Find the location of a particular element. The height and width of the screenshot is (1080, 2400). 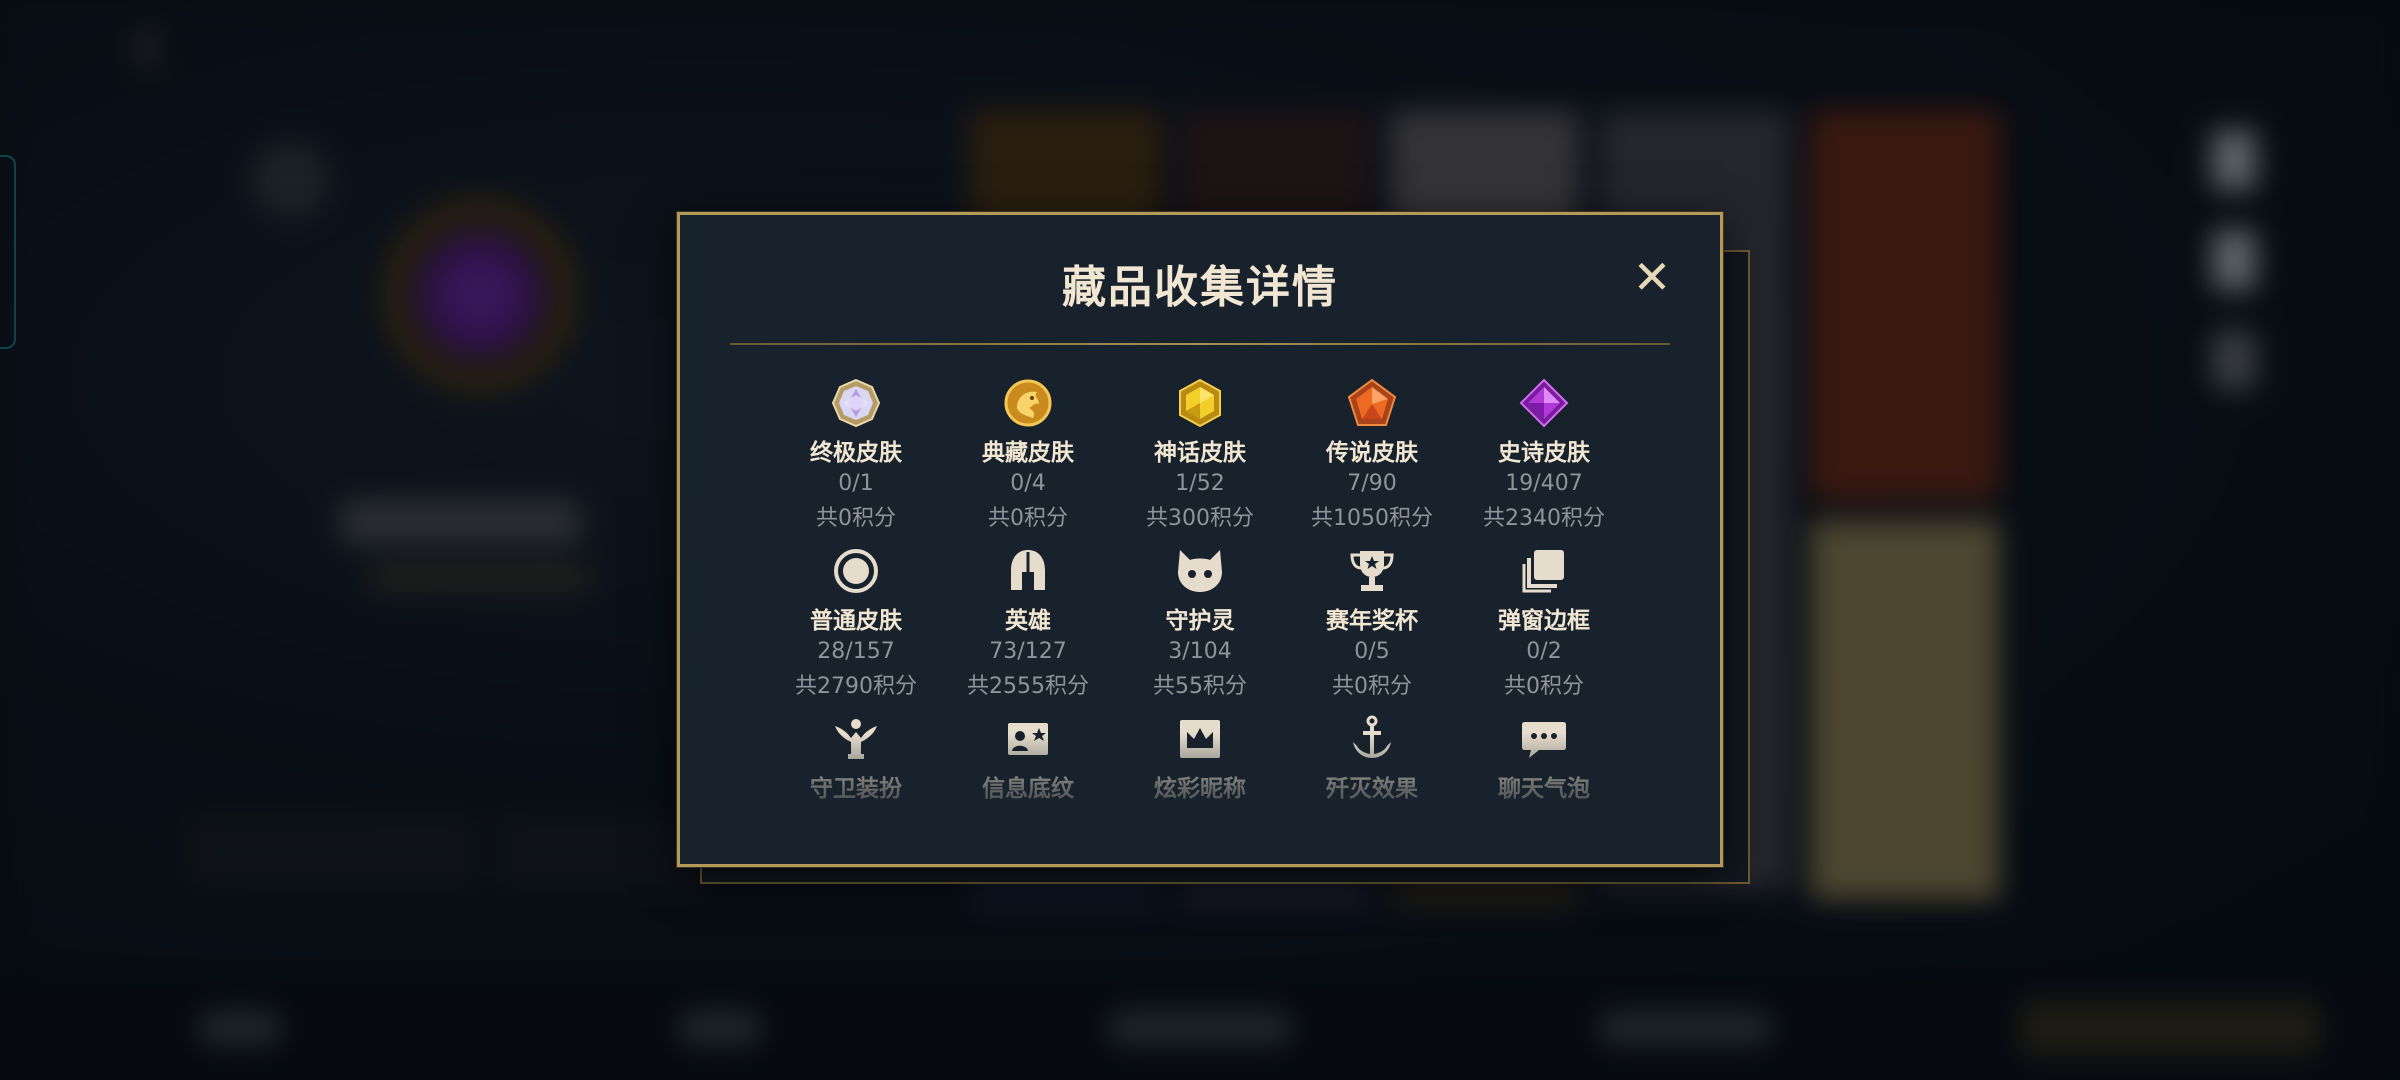

title-divider is located at coordinates (1200, 344).